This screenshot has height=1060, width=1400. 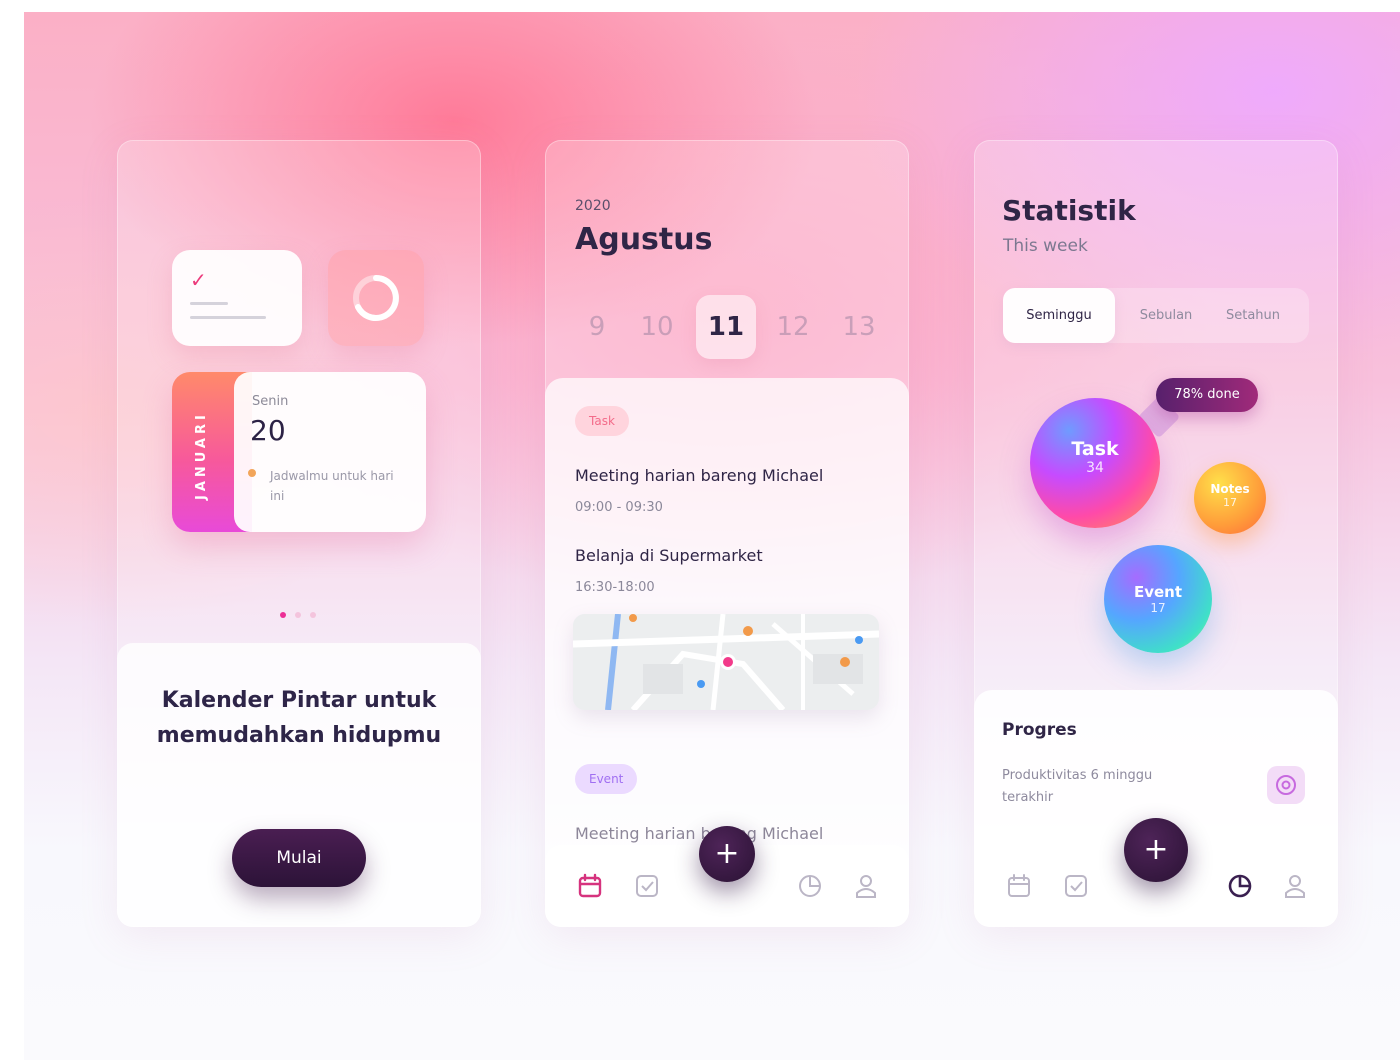 I want to click on progress-settings-button, so click(x=1286, y=785).